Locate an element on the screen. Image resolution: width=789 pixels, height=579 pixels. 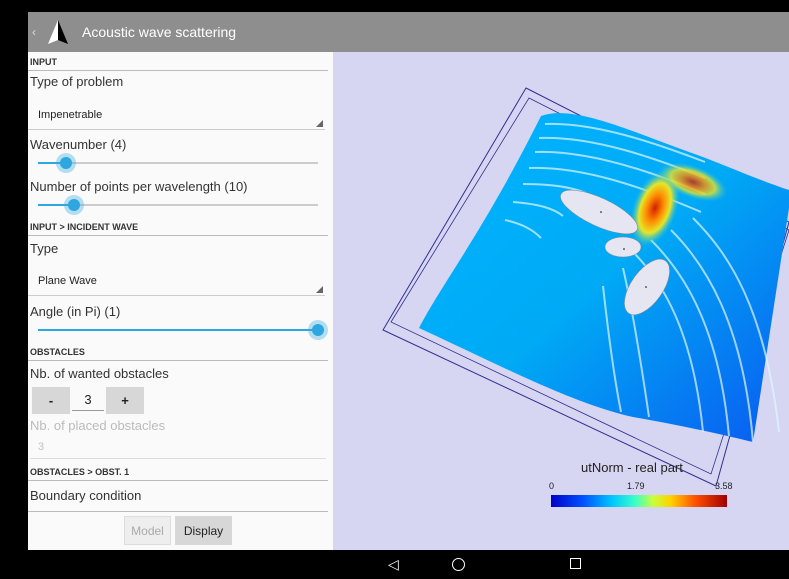
slider-track is located at coordinates (178, 163).